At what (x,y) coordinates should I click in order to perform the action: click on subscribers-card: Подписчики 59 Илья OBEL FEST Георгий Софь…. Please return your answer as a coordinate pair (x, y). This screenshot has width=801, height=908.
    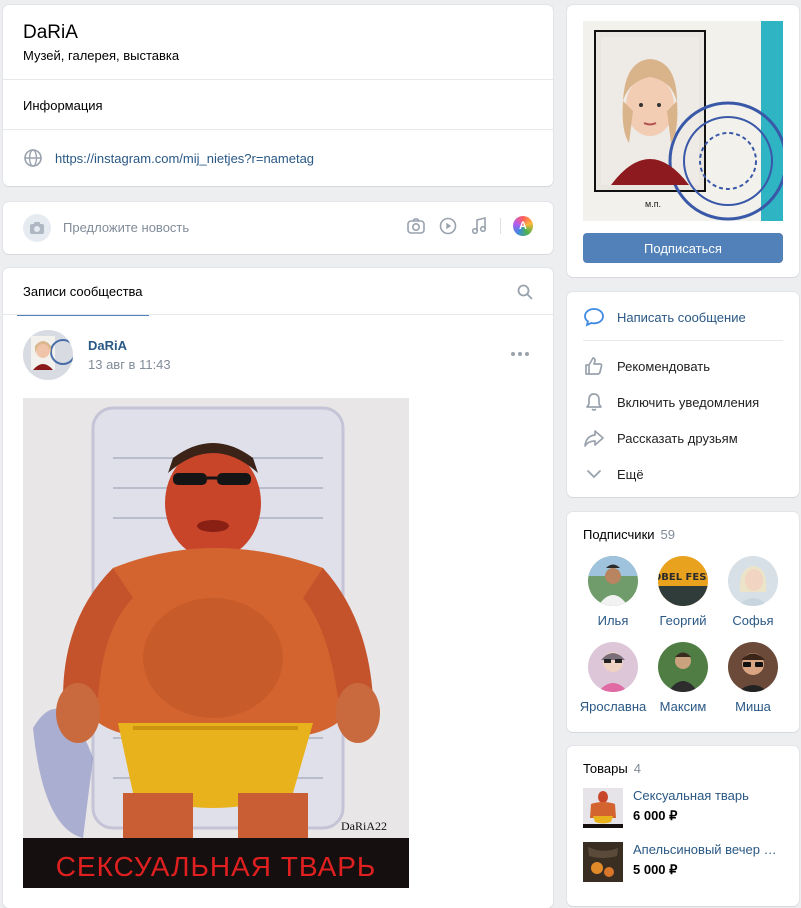
    Looking at the image, I should click on (683, 622).